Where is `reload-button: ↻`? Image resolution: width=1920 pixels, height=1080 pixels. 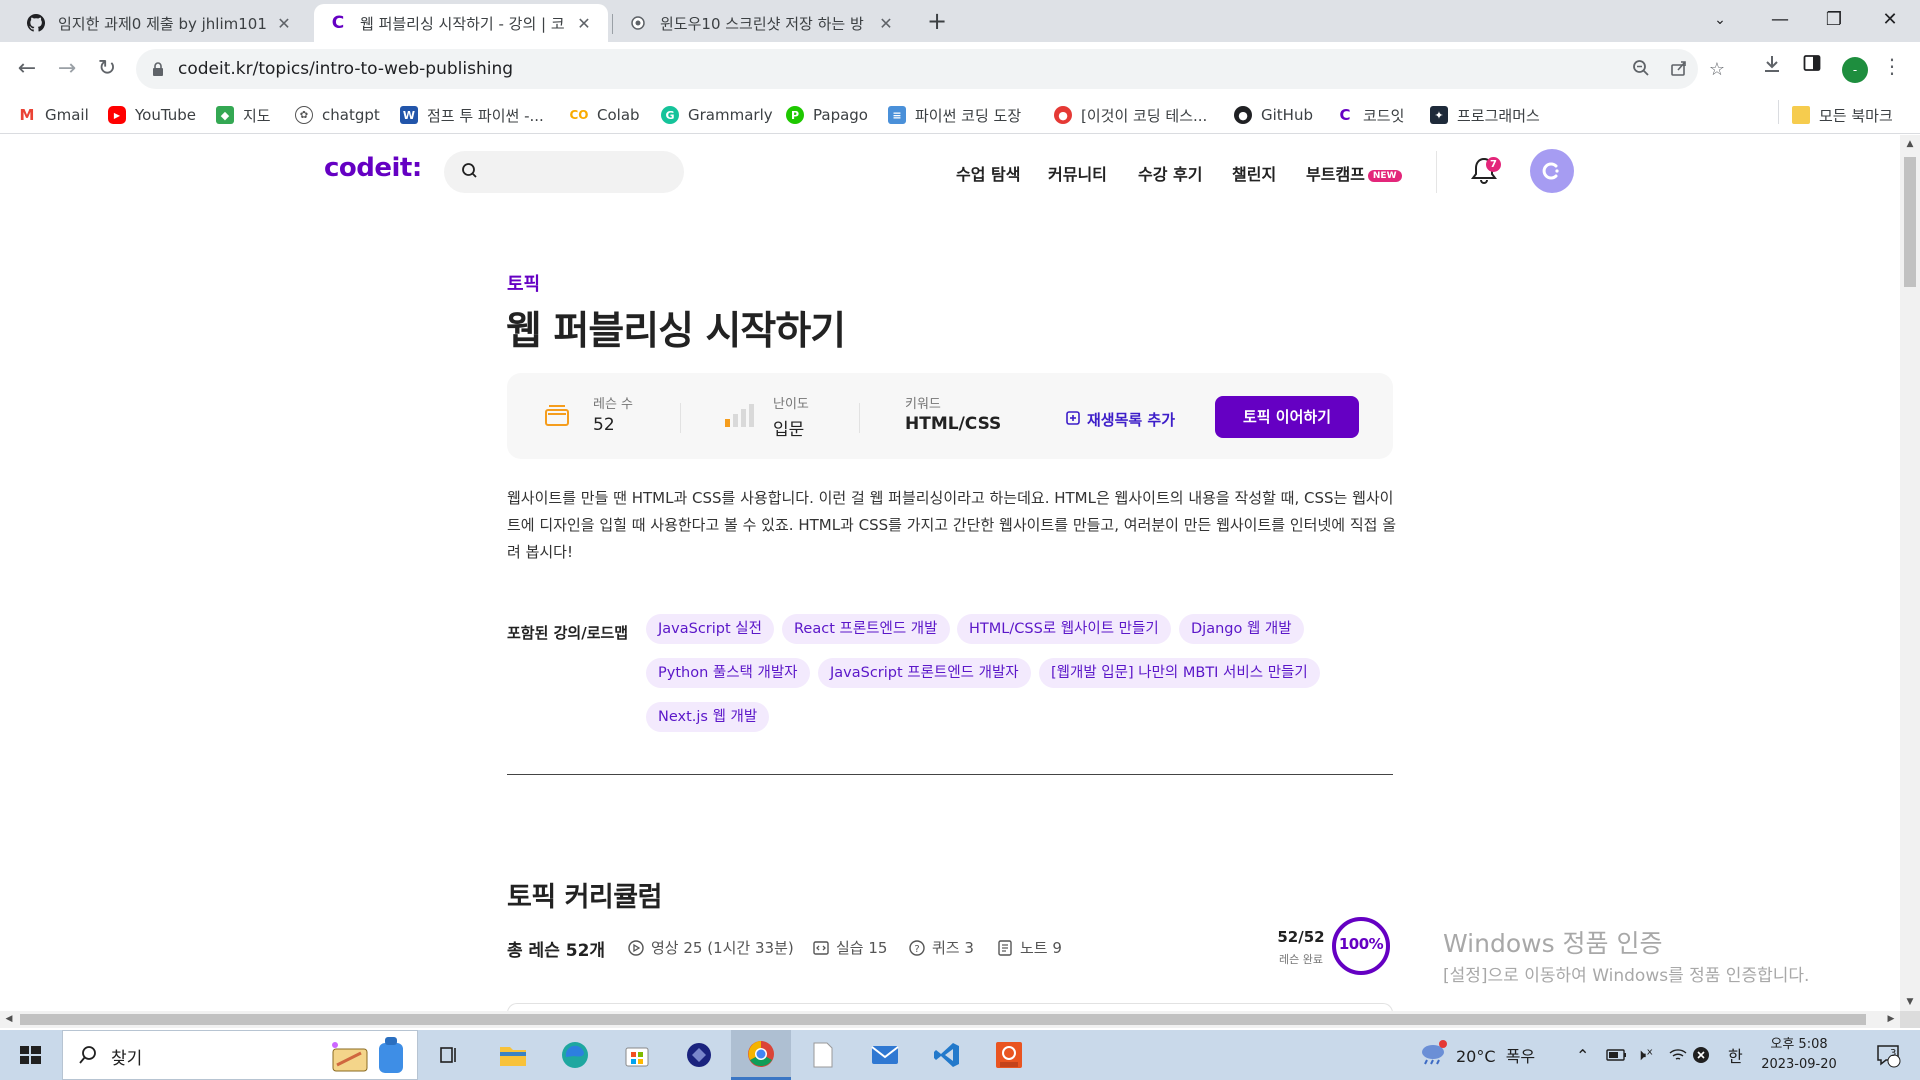
reload-button: ↻ is located at coordinates (107, 69).